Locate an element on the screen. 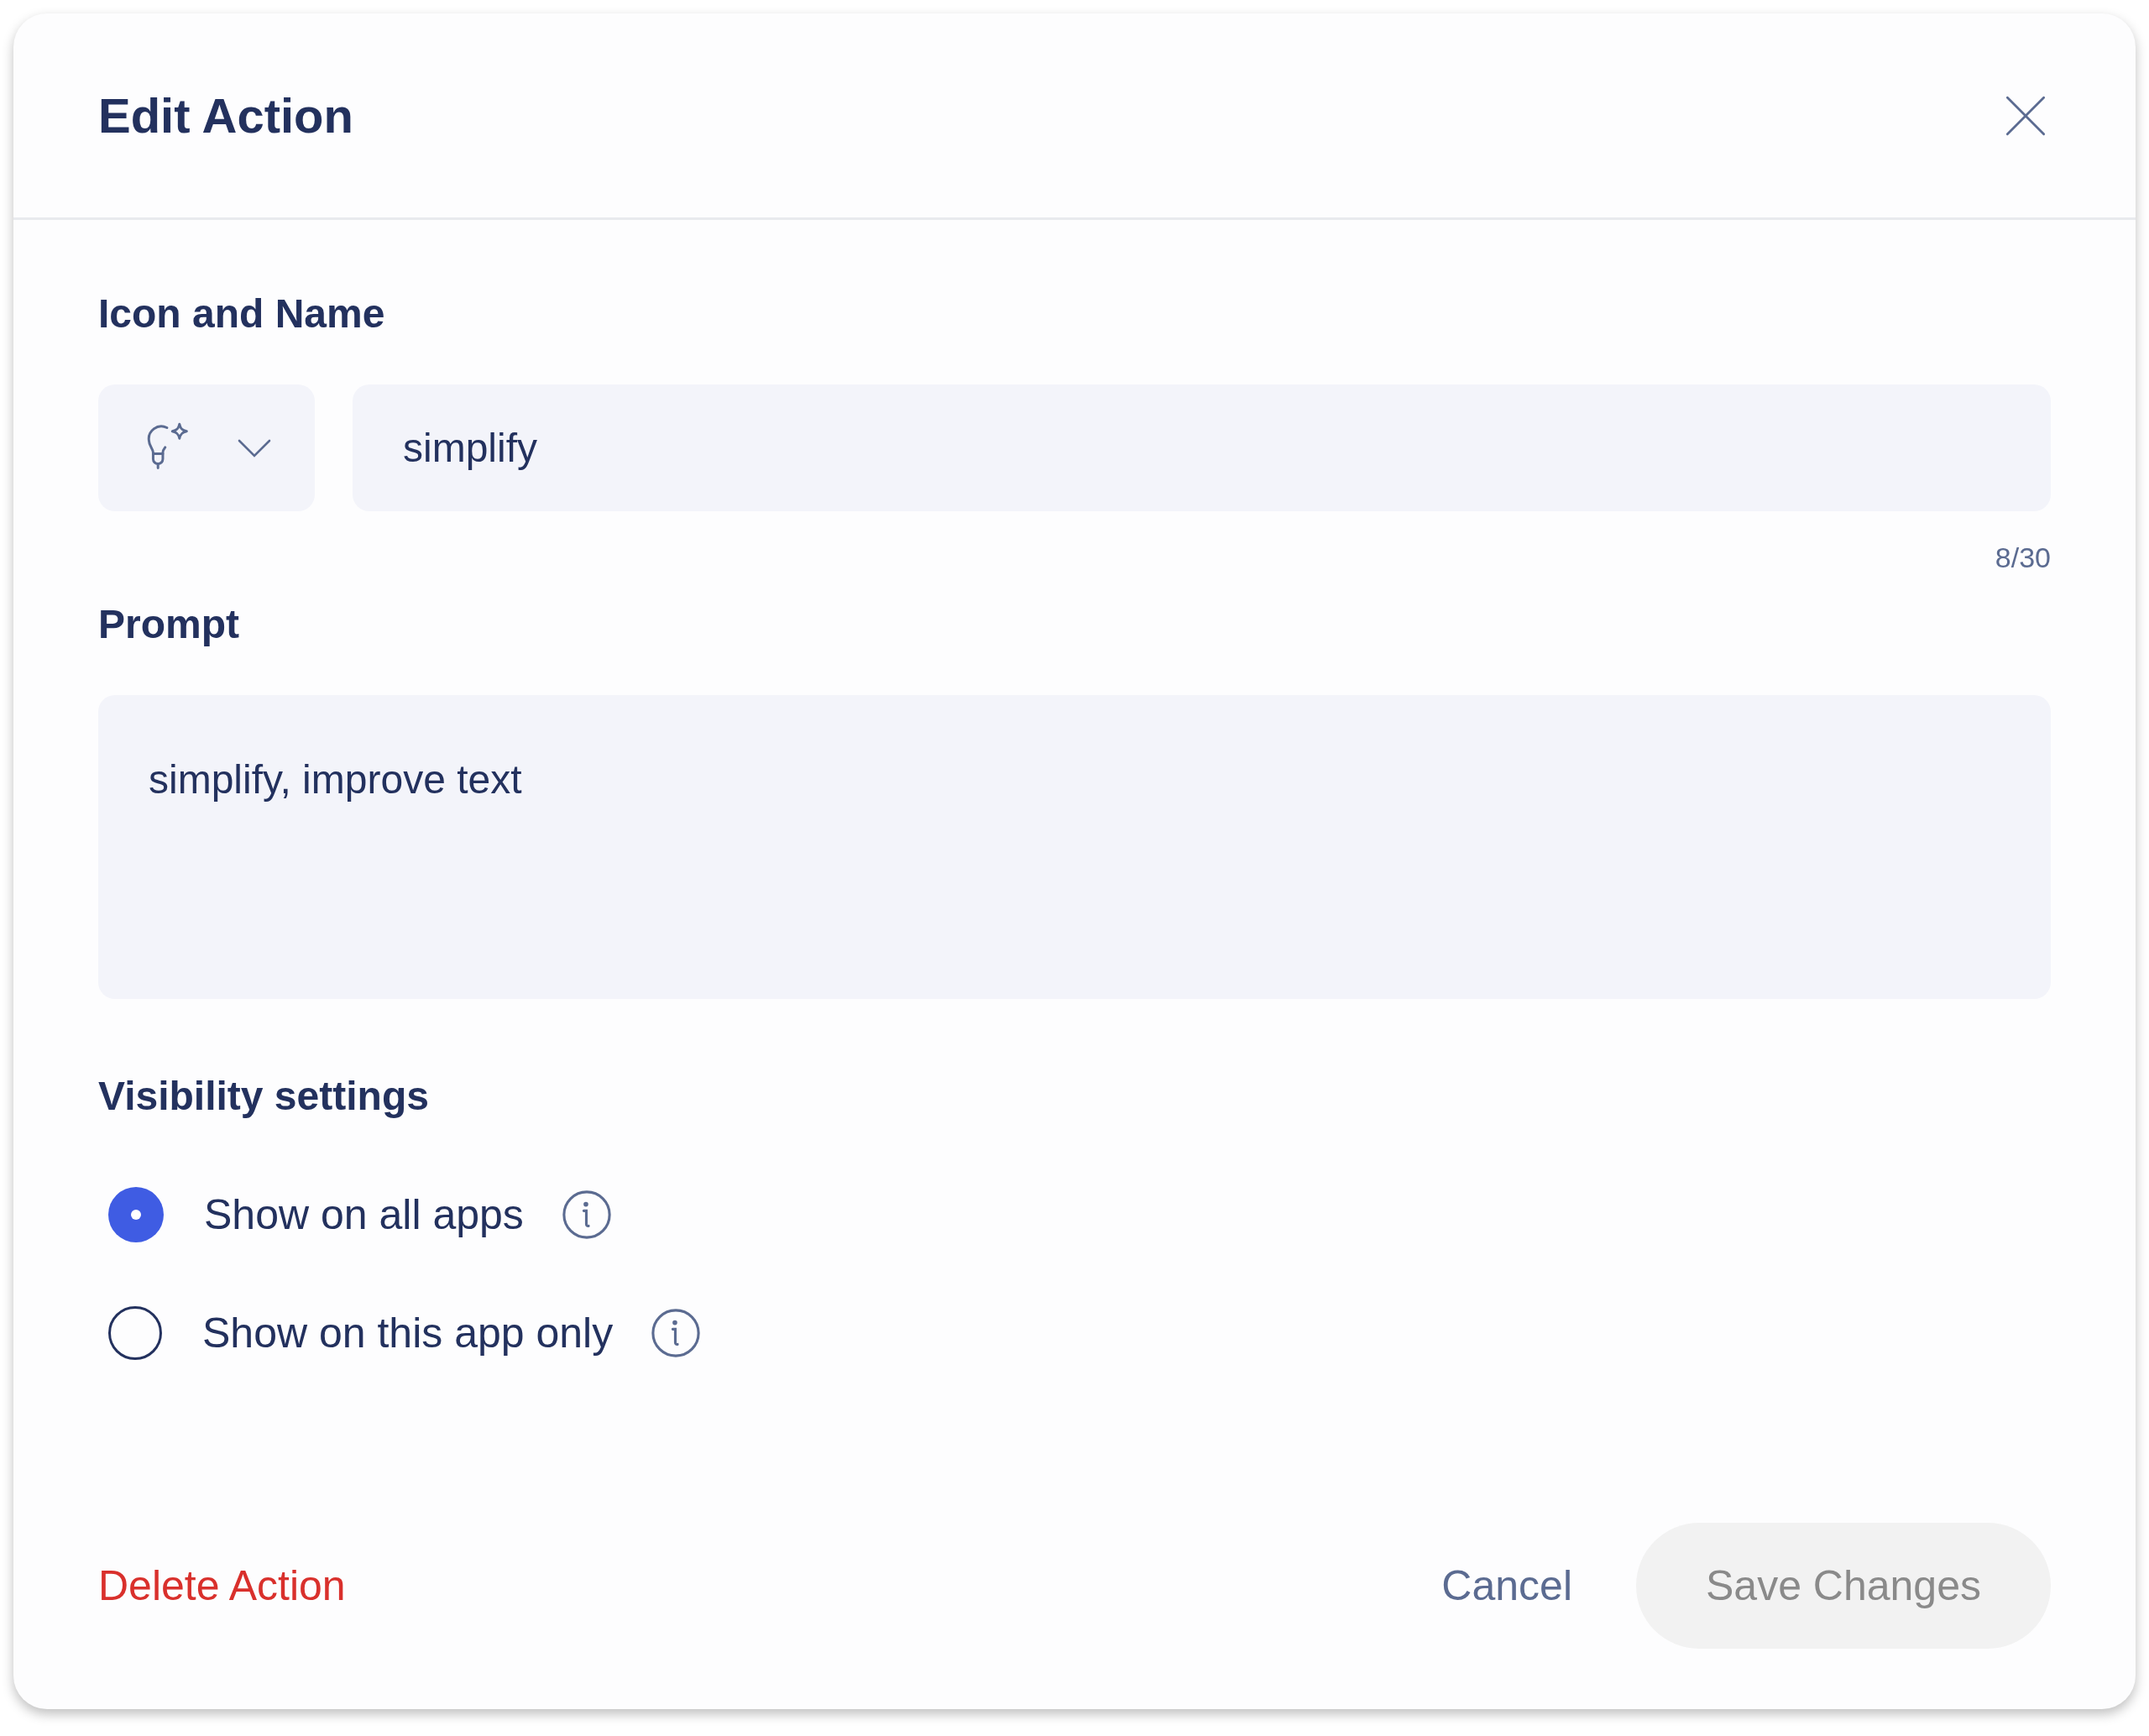 This screenshot has width=2149, height=1736. dialog-title: Edit Action is located at coordinates (226, 115).